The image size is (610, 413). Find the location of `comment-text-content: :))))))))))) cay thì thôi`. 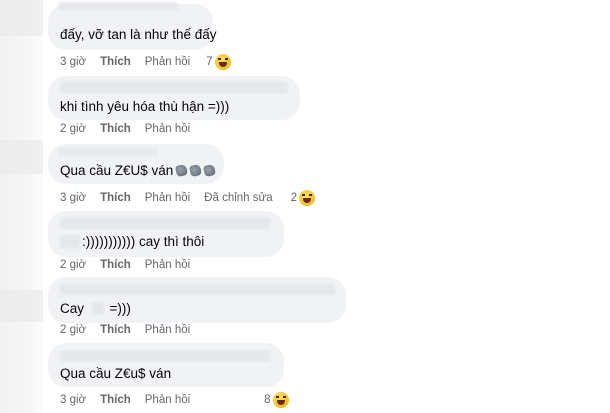

comment-text-content: :))))))))))) cay thì thôi is located at coordinates (143, 241).